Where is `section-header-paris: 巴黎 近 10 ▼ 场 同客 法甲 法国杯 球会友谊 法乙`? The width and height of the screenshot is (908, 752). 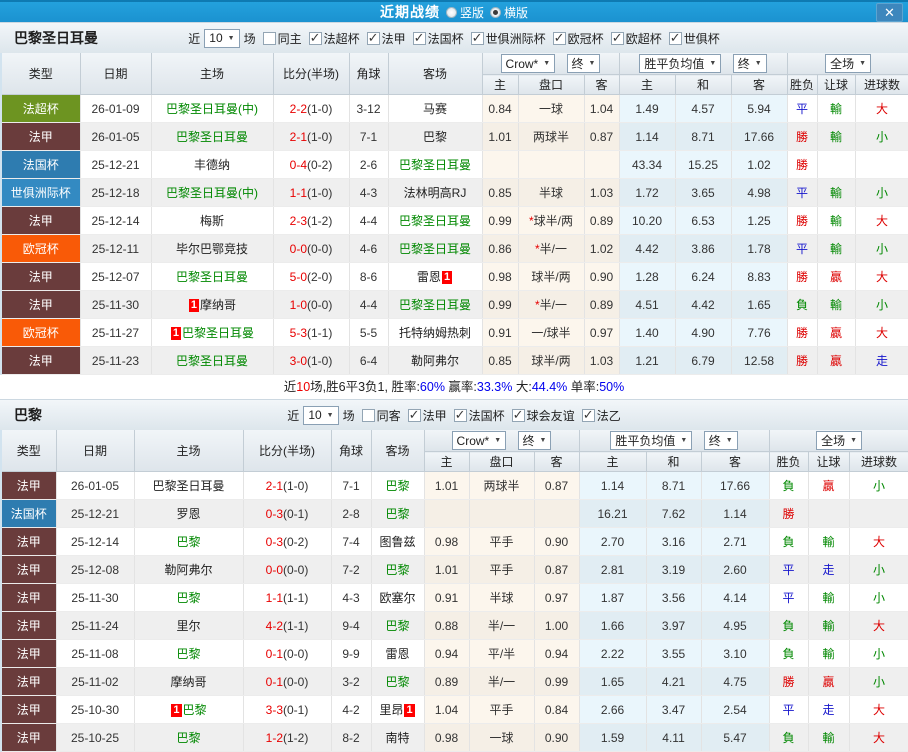 section-header-paris: 巴黎 近 10 ▼ 场 同客 法甲 法国杯 球会友谊 法乙 is located at coordinates (454, 414).